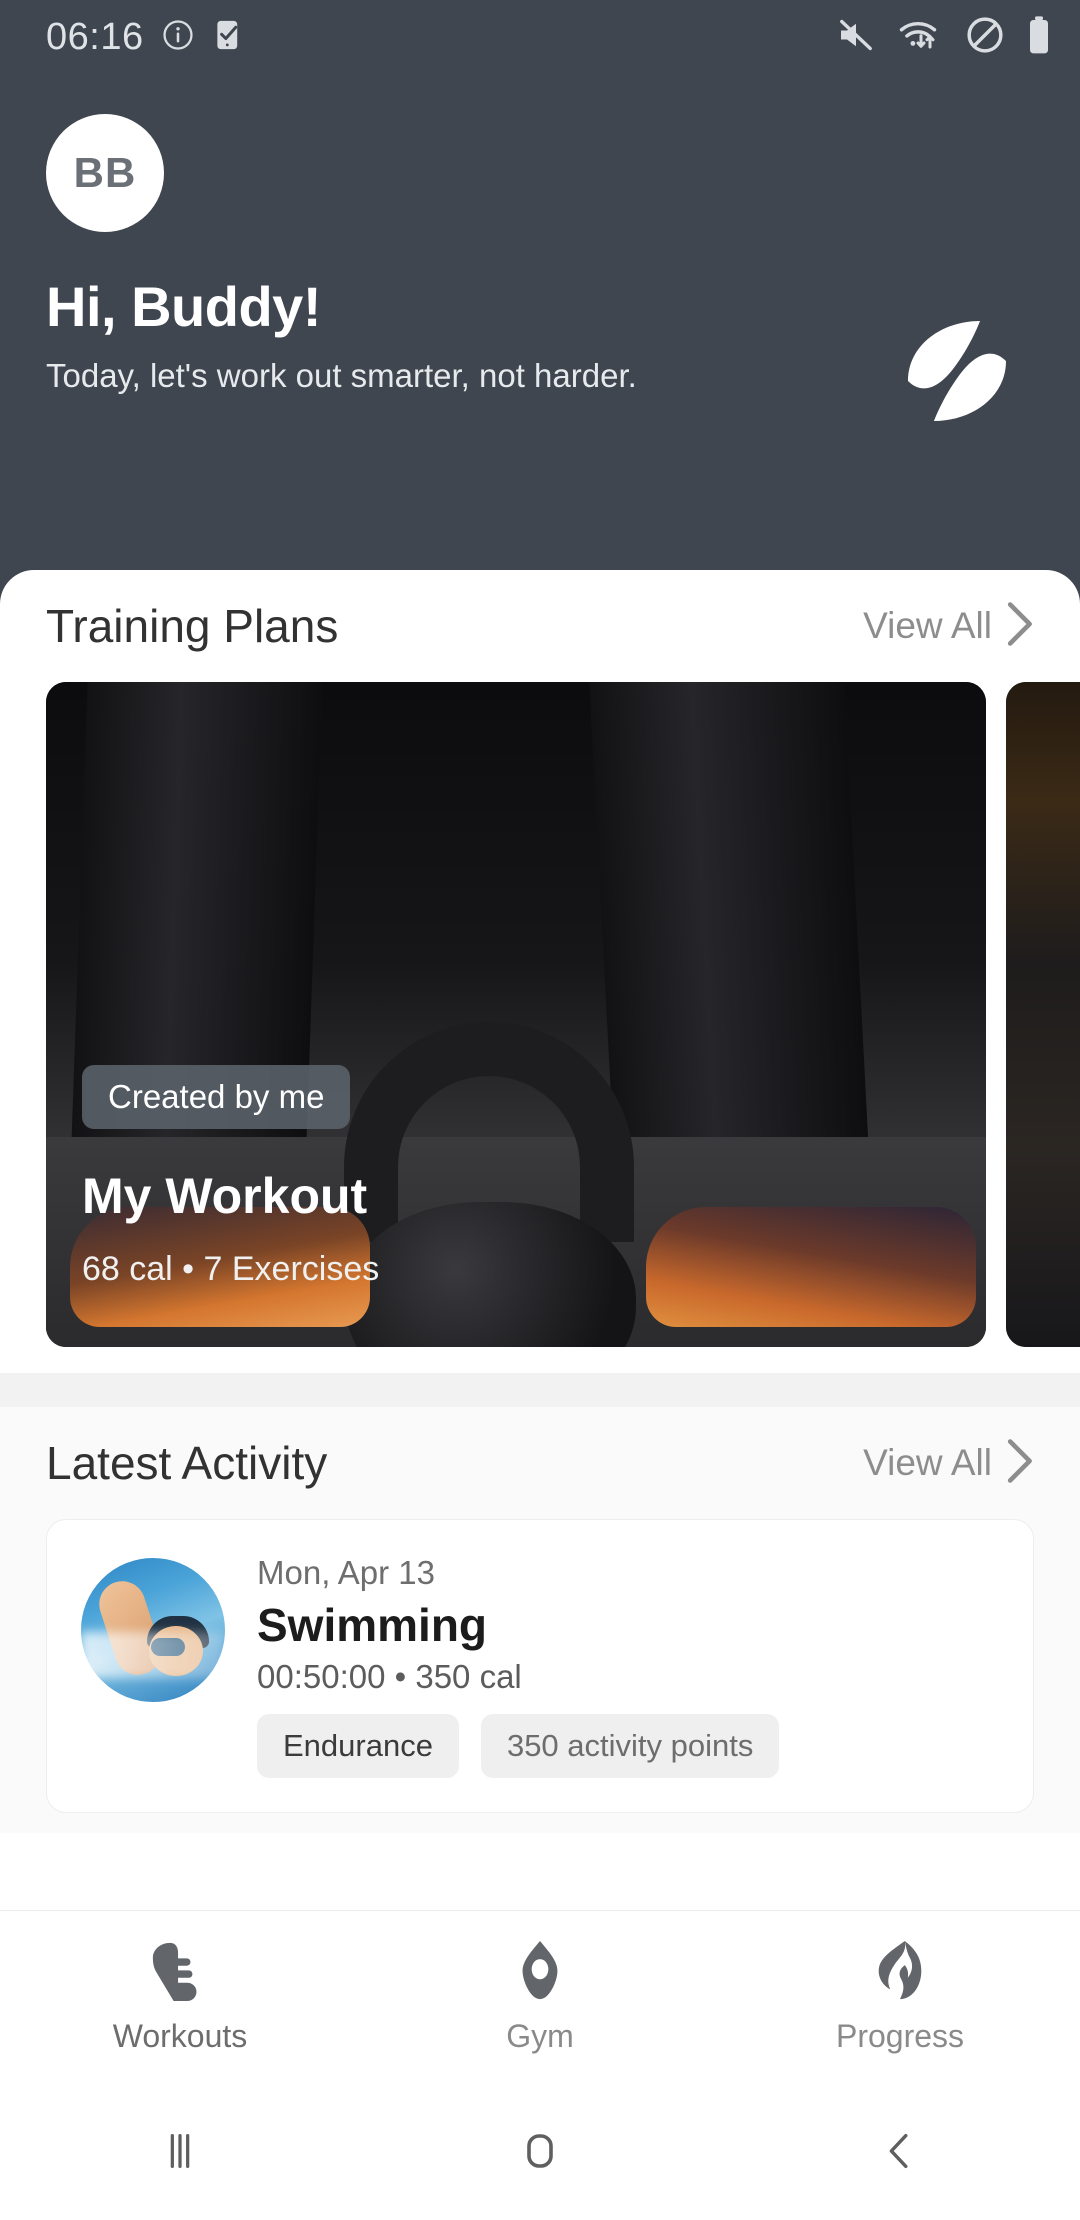 This screenshot has width=1080, height=2220. What do you see at coordinates (216, 1097) in the screenshot?
I see `card-badge: Created by me` at bounding box center [216, 1097].